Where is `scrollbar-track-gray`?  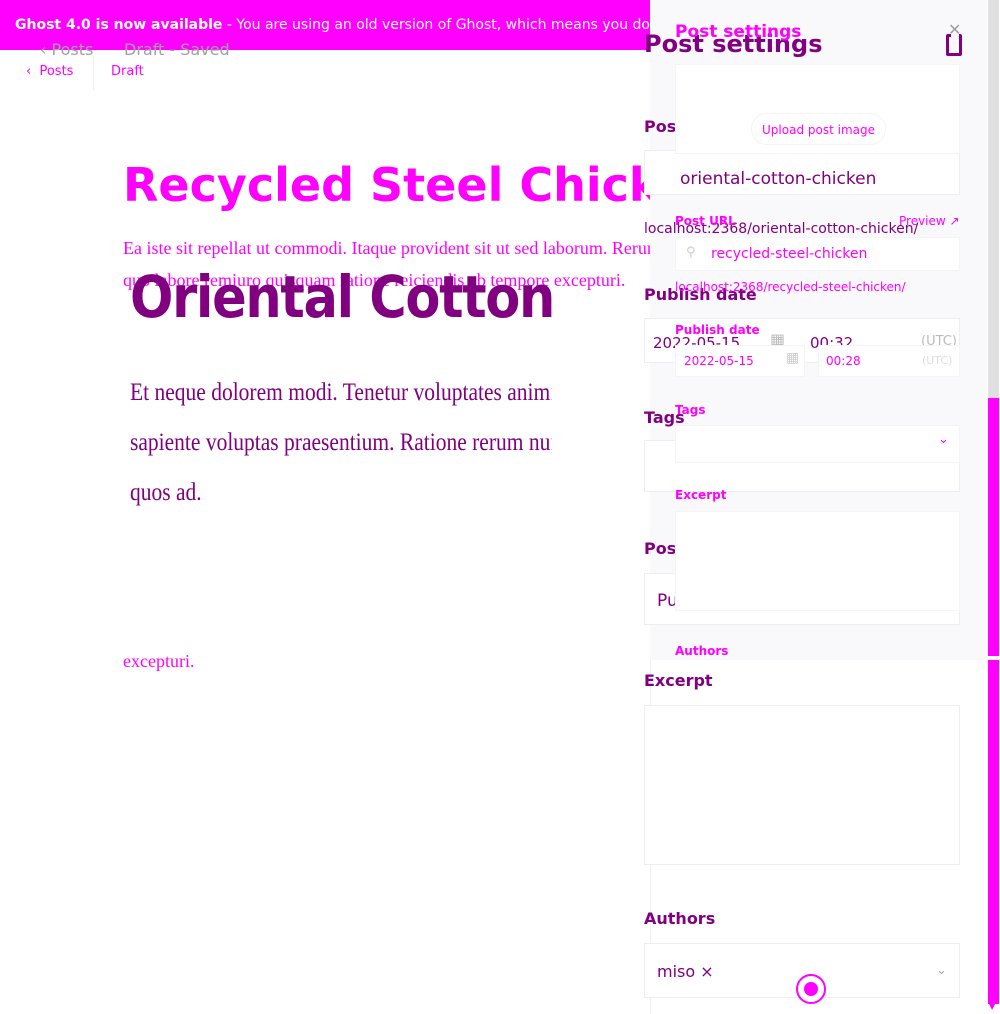
scrollbar-track-gray is located at coordinates (993, 199).